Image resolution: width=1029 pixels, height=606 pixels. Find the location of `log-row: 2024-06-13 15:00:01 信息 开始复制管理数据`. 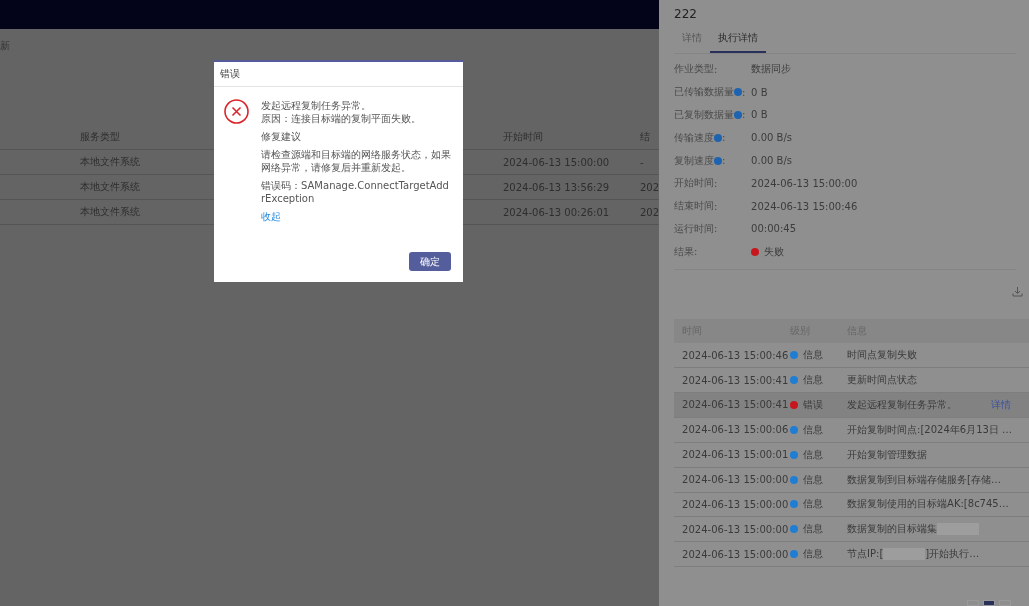

log-row: 2024-06-13 15:00:01 信息 开始复制管理数据 is located at coordinates (851, 455).